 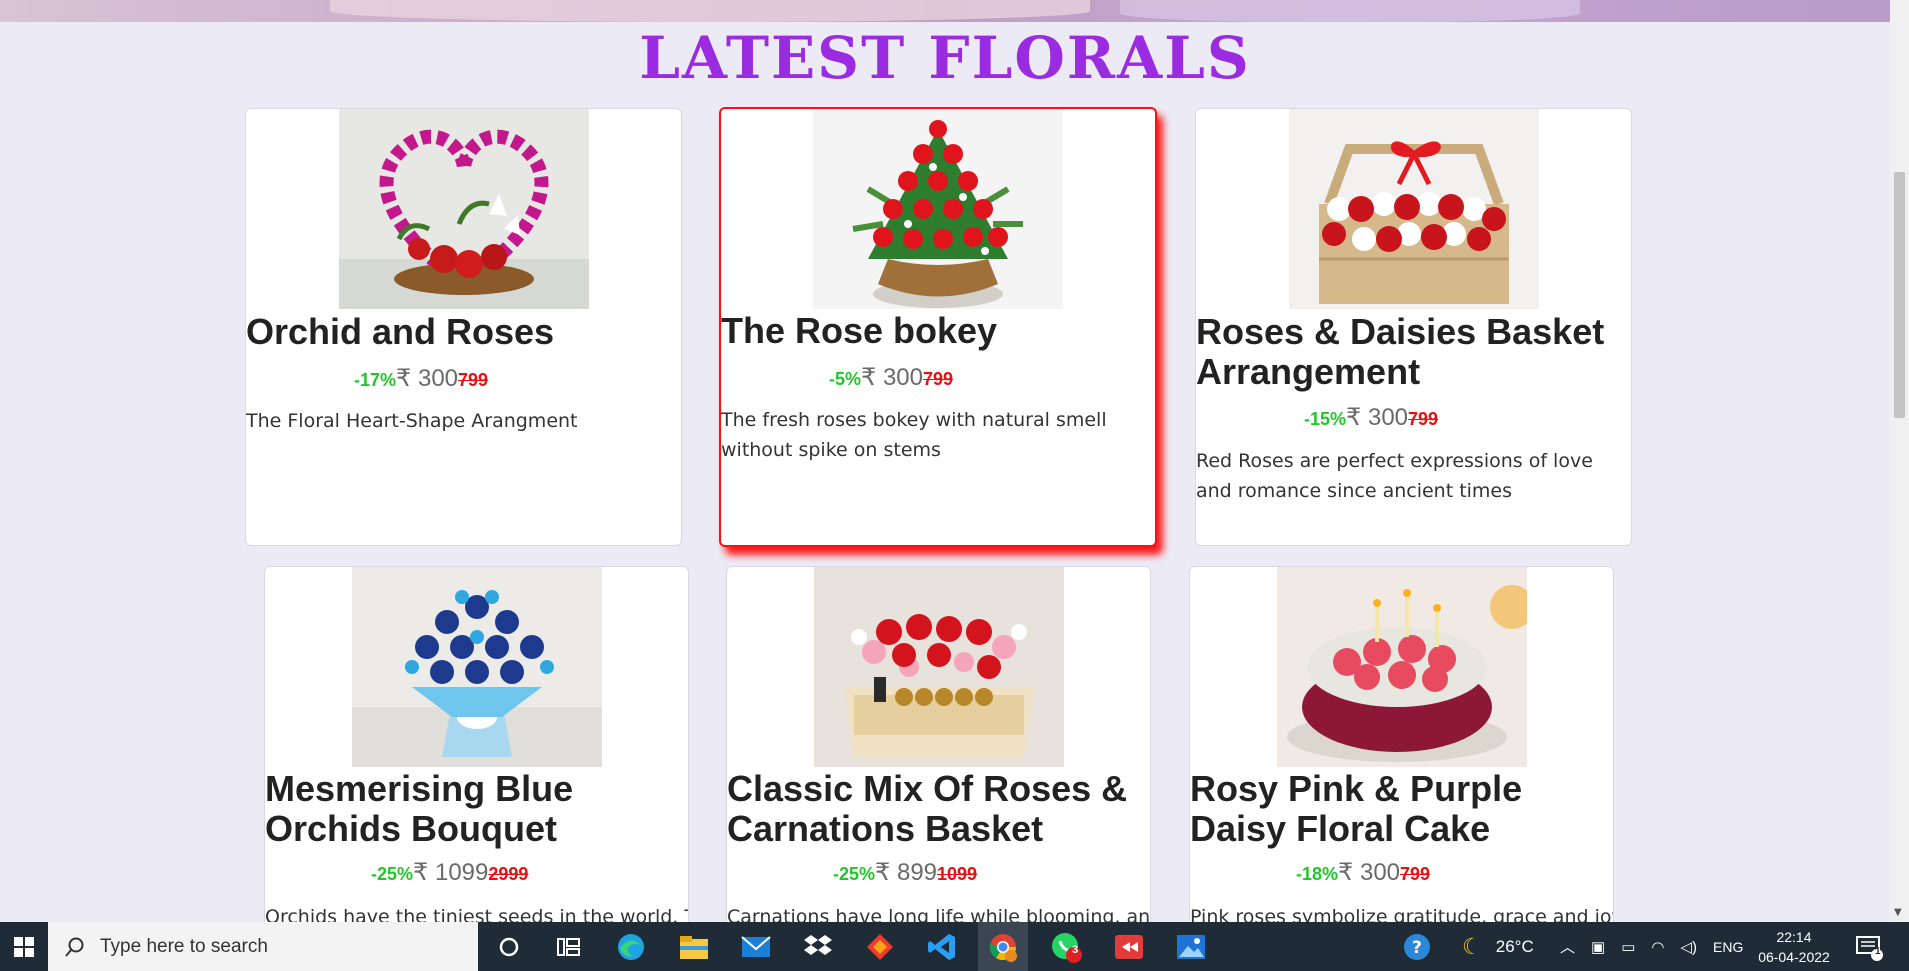 I want to click on product-price: -17%₹ 300799, so click(x=421, y=378).